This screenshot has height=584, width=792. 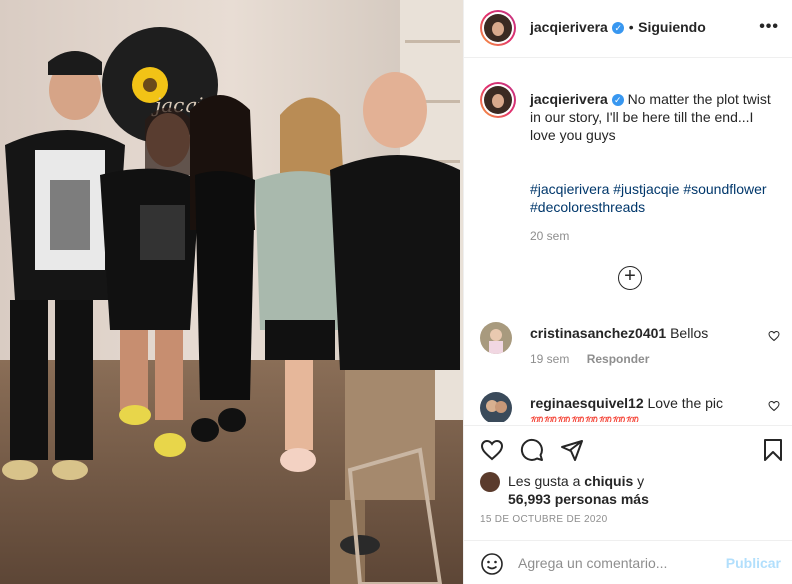 What do you see at coordinates (569, 99) in the screenshot?
I see `caption-username: jacqierivera` at bounding box center [569, 99].